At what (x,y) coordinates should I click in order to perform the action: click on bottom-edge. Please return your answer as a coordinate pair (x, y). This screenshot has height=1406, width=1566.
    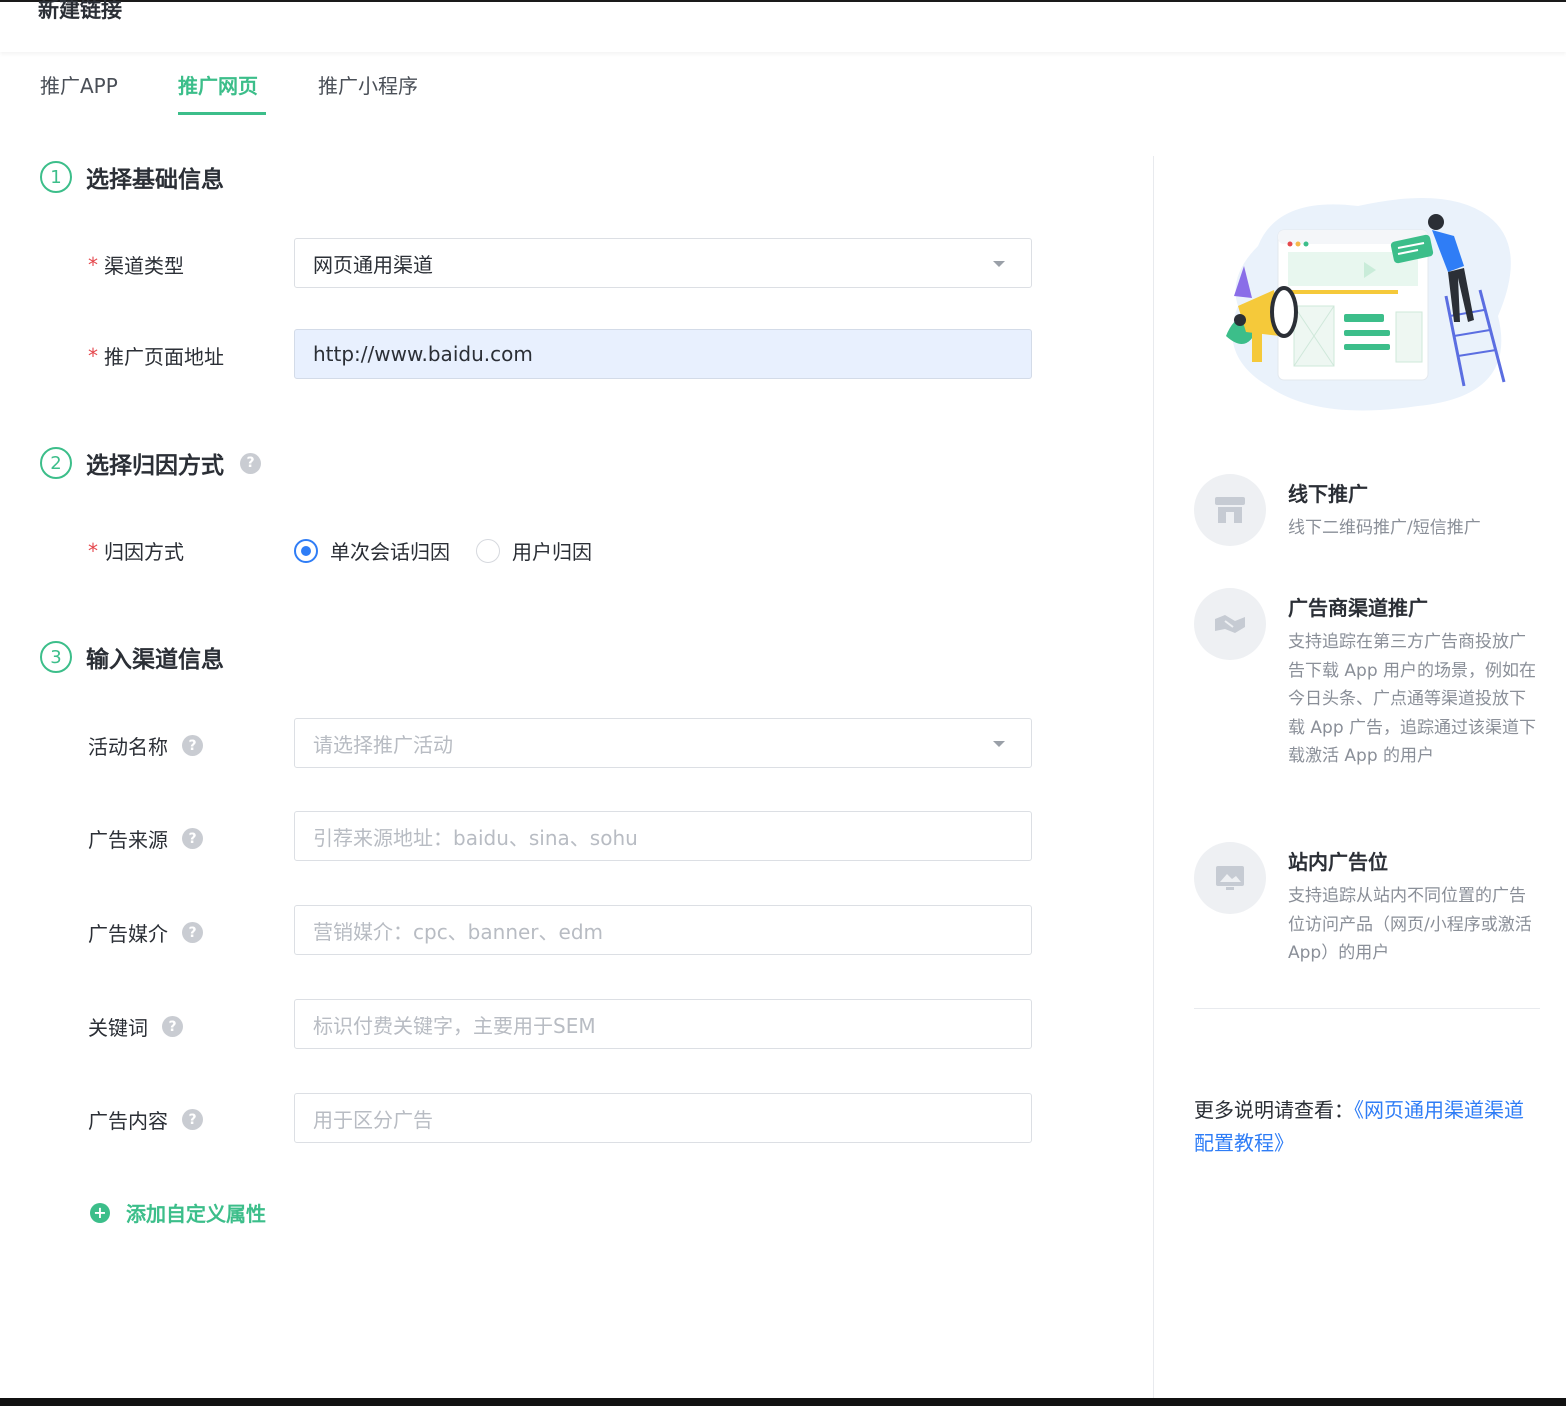
    Looking at the image, I should click on (783, 1402).